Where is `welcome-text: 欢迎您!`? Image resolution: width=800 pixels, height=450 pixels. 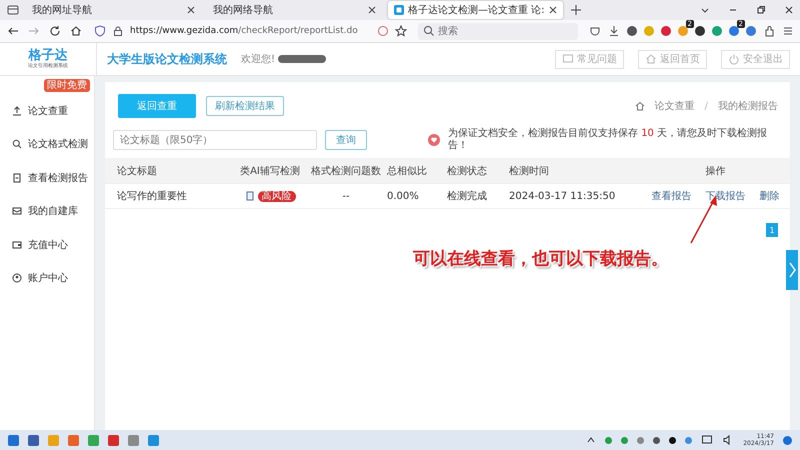 welcome-text: 欢迎您! is located at coordinates (258, 59).